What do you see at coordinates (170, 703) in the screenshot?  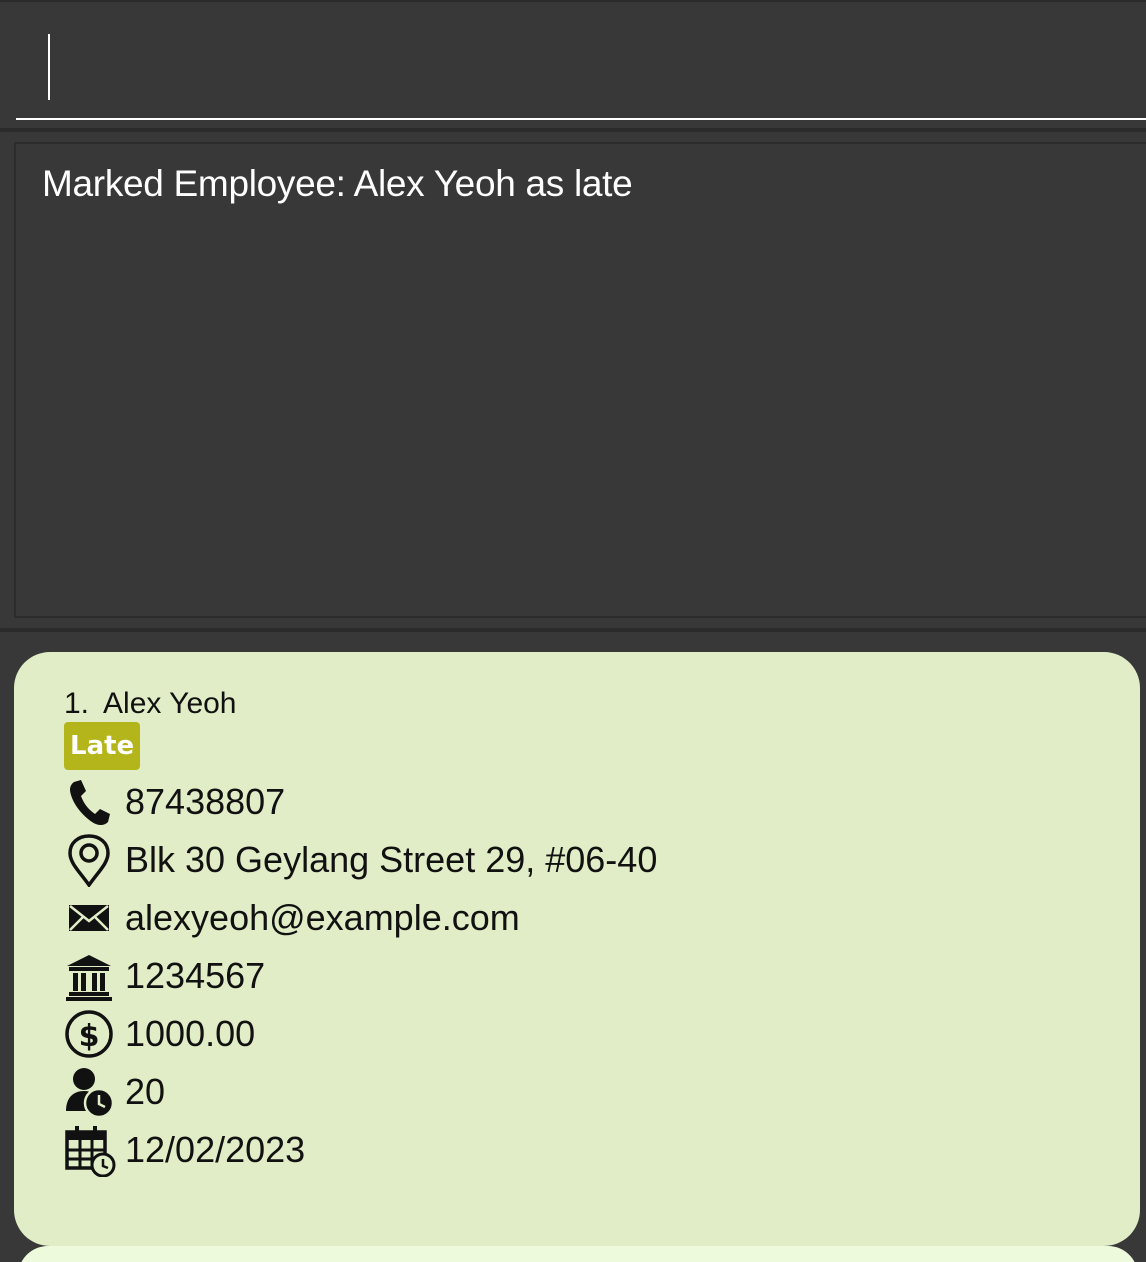 I see `person-name: Alex Yeoh` at bounding box center [170, 703].